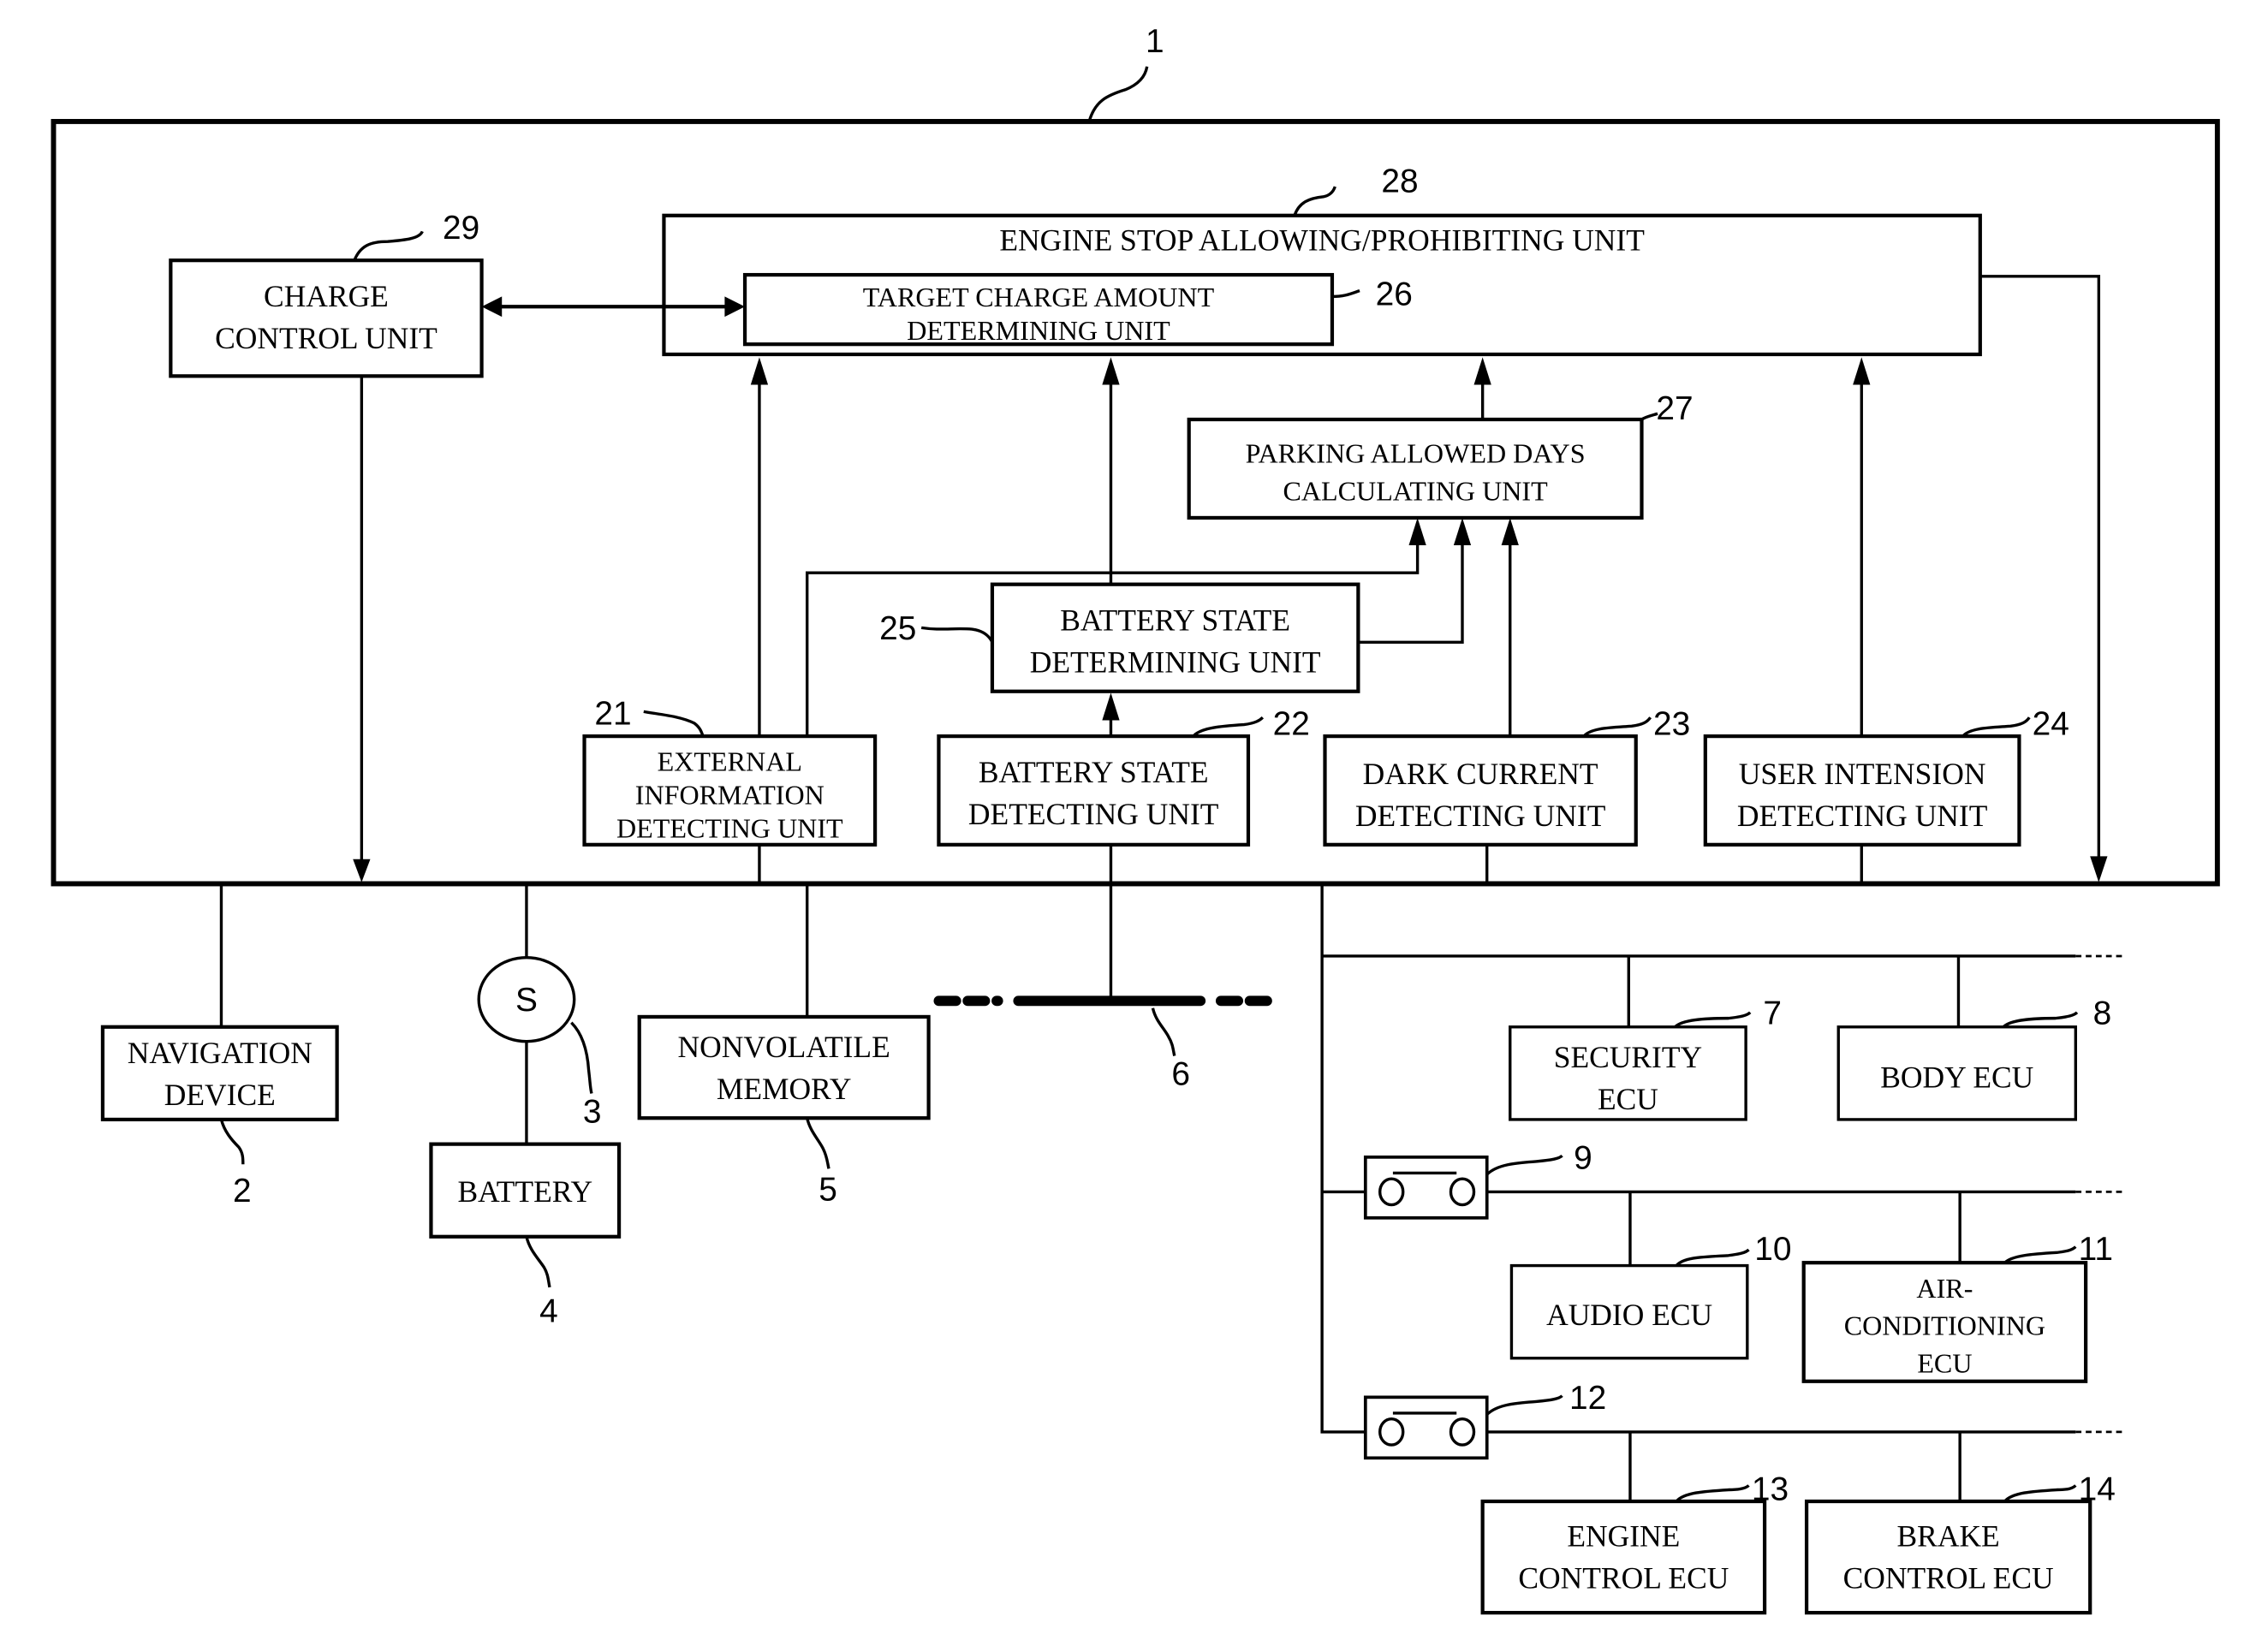 This screenshot has width=2268, height=1646. I want to click on external-information-detecting-unit: EXTERNALINFORMATIONDETECTING UNIT, so click(730, 790).